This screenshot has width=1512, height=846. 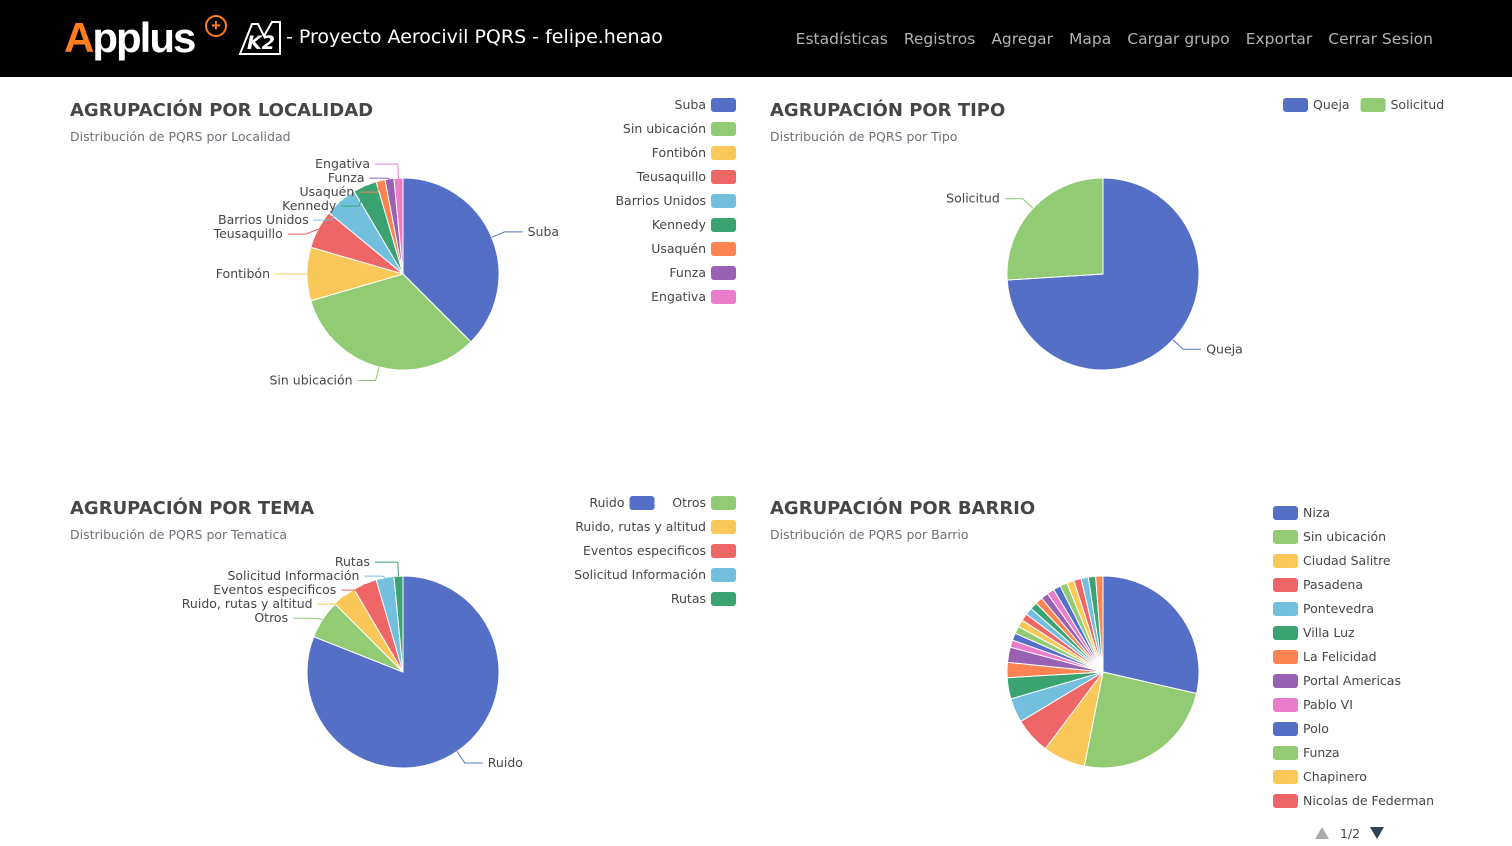 What do you see at coordinates (723, 575) in the screenshot?
I see `legend-swatch-solicitud-informacion` at bounding box center [723, 575].